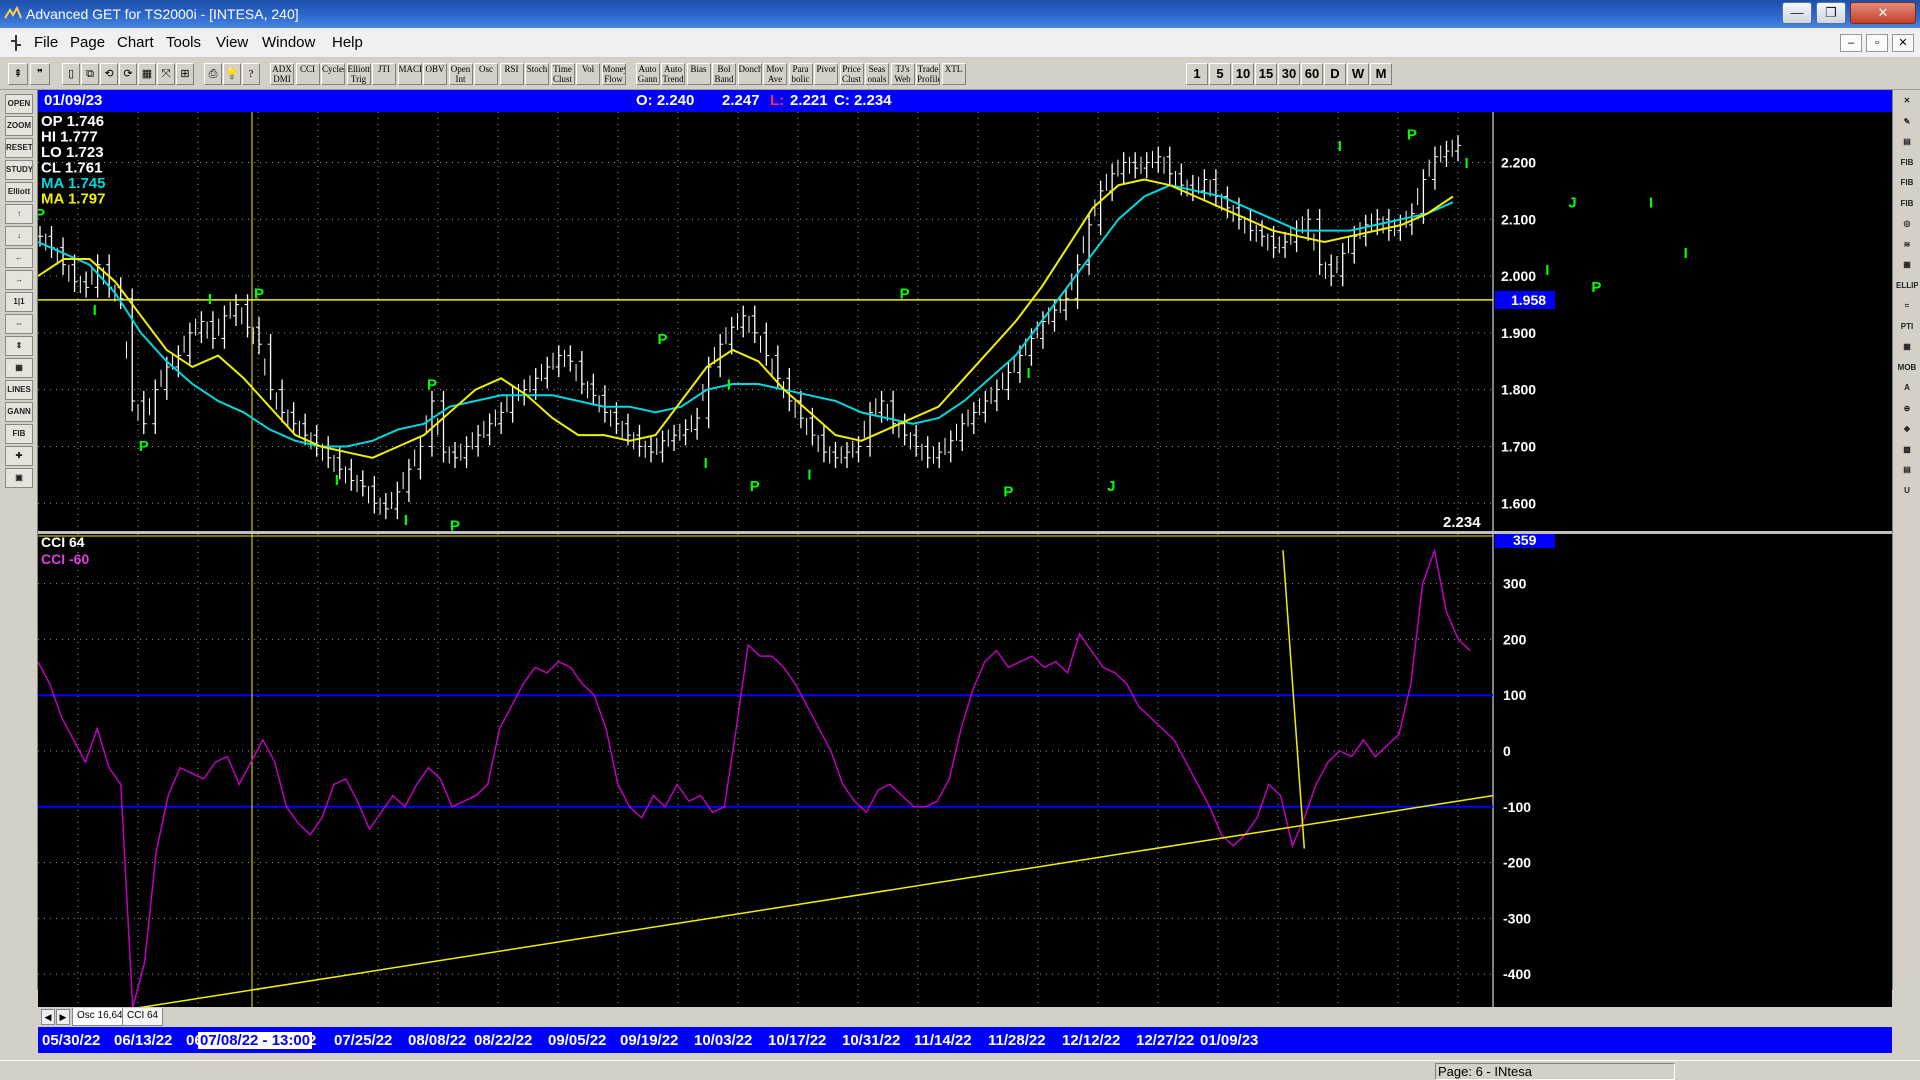 This screenshot has height=1080, width=1920. Describe the element at coordinates (460, 74) in the screenshot. I see `study-button: Open Int` at that location.